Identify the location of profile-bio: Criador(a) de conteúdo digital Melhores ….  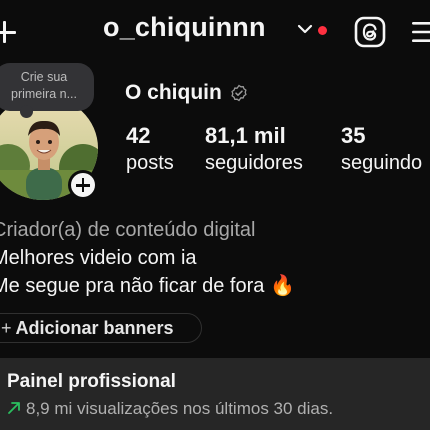
(147, 258).